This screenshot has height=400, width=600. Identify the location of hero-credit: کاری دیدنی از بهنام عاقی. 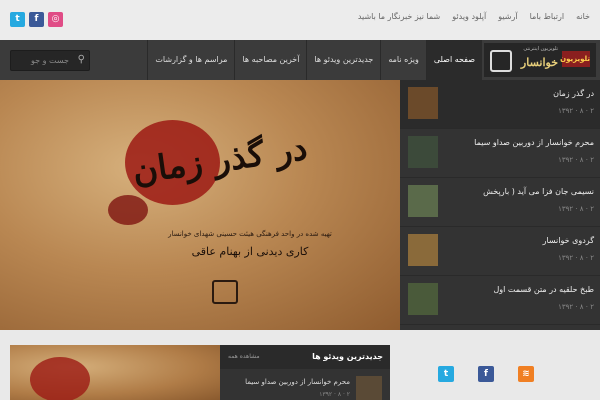
(250, 251).